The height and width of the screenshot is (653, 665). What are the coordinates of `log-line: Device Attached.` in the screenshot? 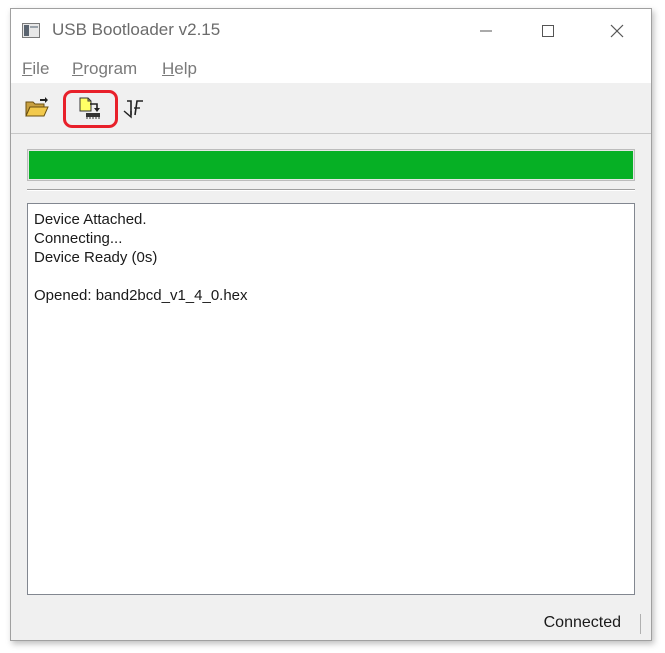 It's located at (90, 219).